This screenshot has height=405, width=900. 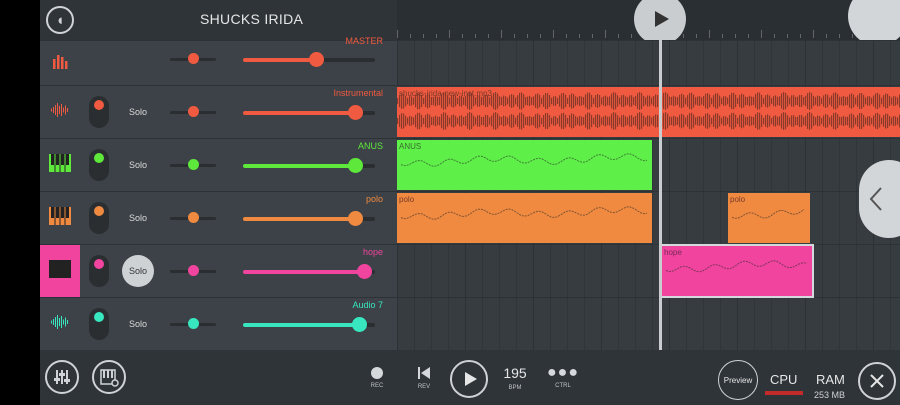 I want to click on ctrl-label: CTRL, so click(x=563, y=385).